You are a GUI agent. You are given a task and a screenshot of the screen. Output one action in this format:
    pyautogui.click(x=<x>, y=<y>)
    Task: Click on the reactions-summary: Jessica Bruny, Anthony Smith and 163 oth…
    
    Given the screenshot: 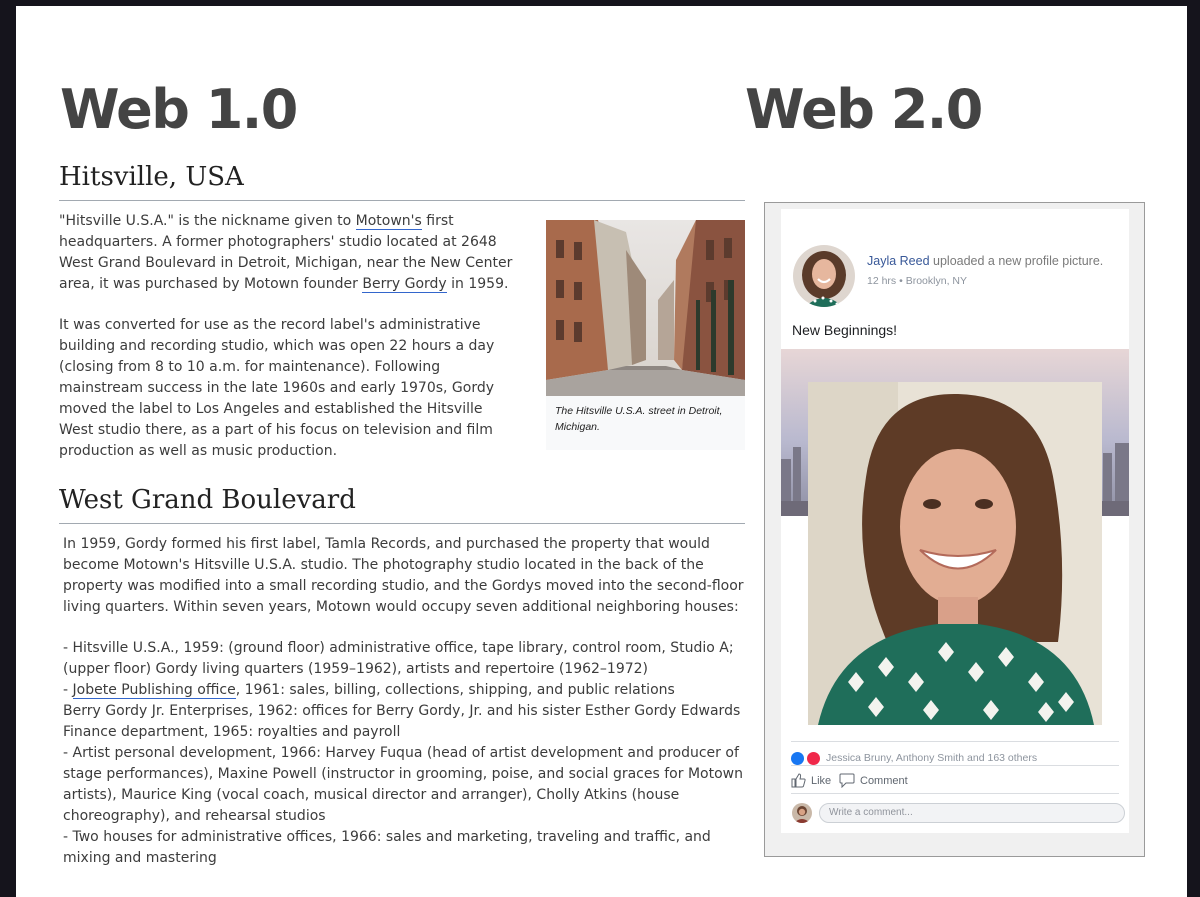 What is the action you would take?
    pyautogui.click(x=931, y=758)
    